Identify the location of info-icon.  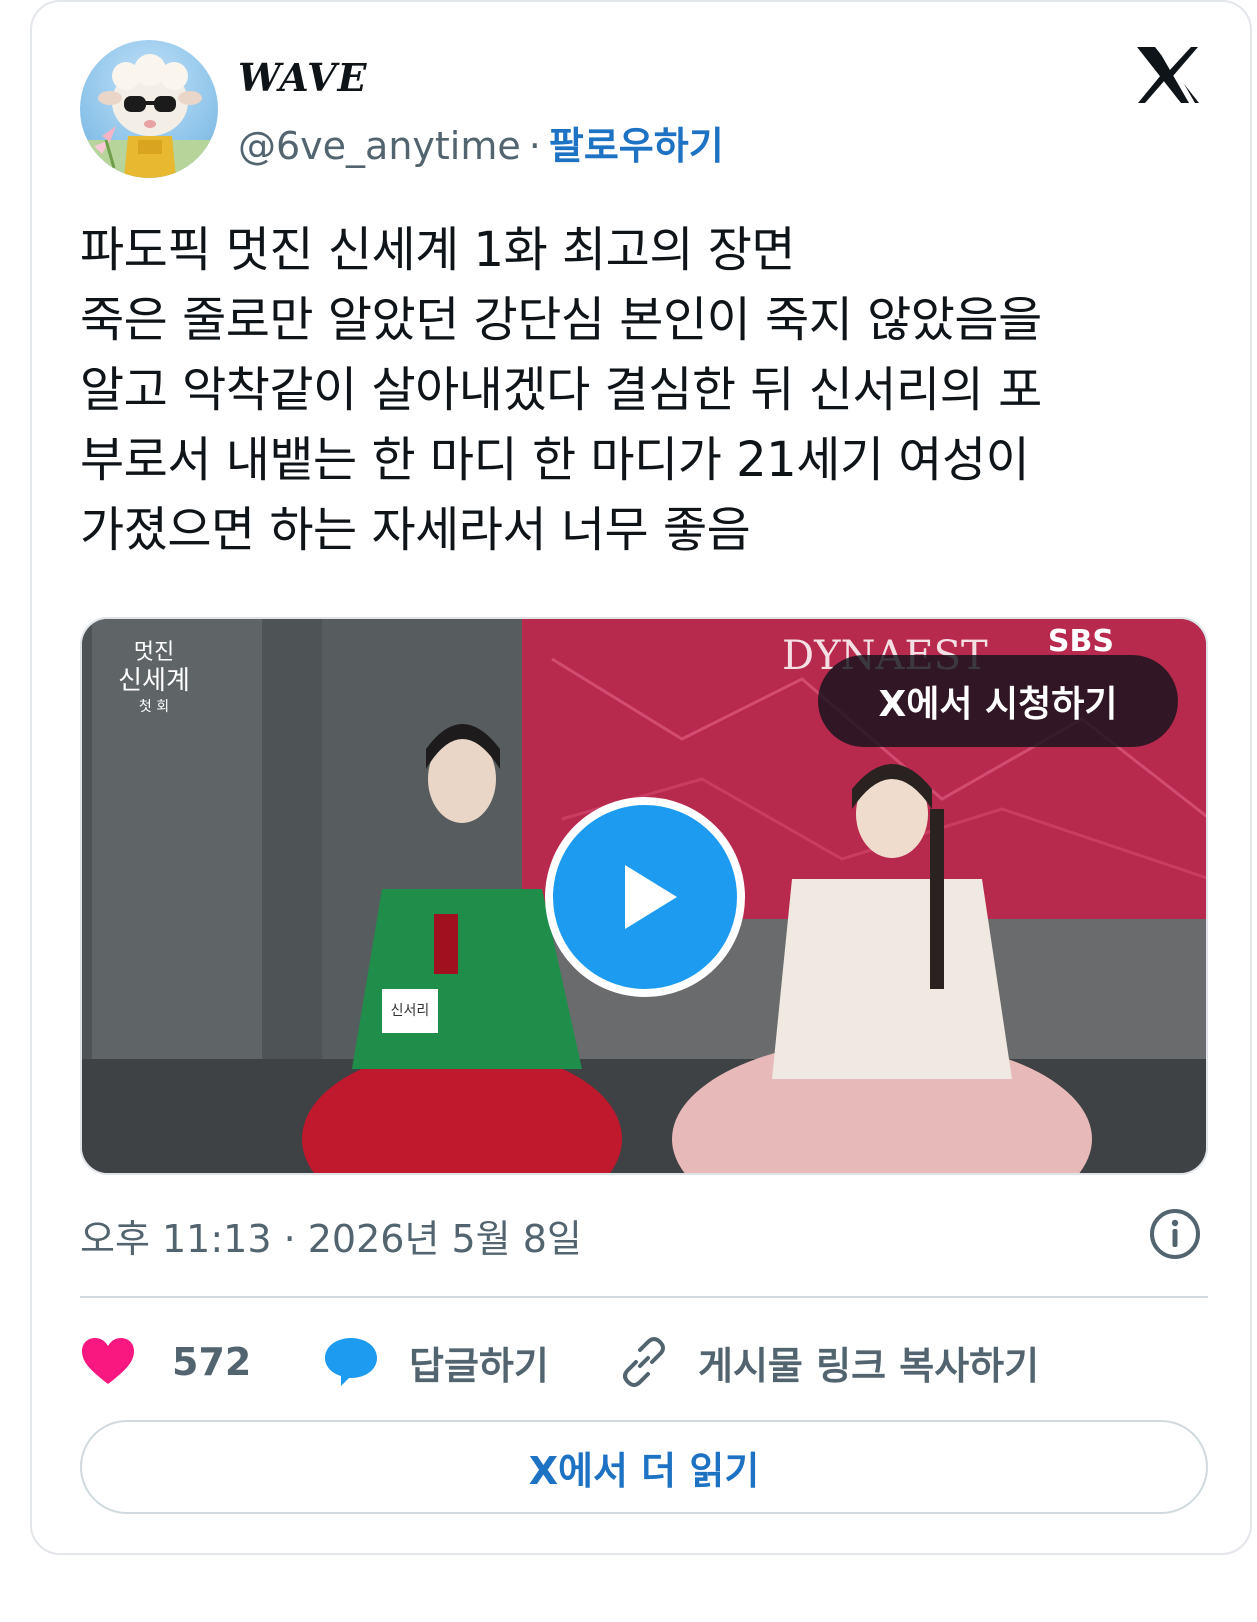
(1175, 1234).